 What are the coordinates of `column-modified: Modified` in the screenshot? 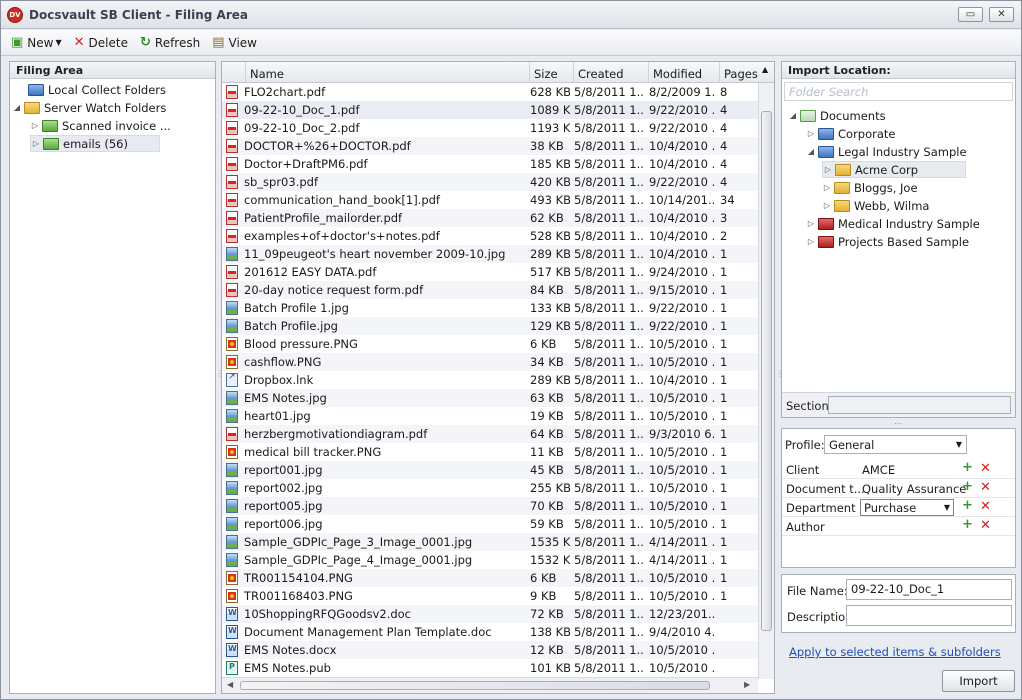 It's located at (684, 72).